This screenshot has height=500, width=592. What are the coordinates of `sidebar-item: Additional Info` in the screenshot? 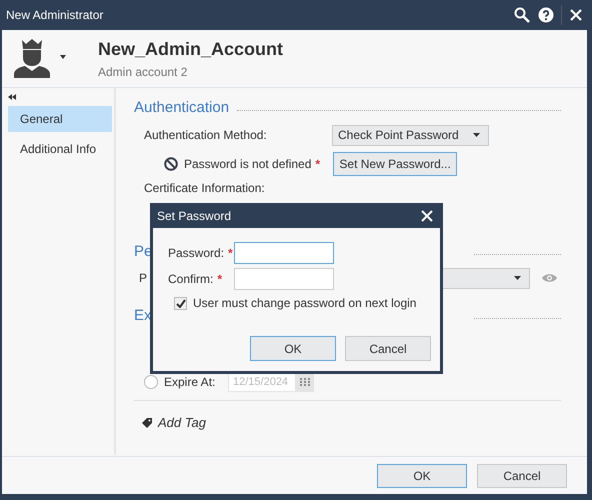 It's located at (60, 149).